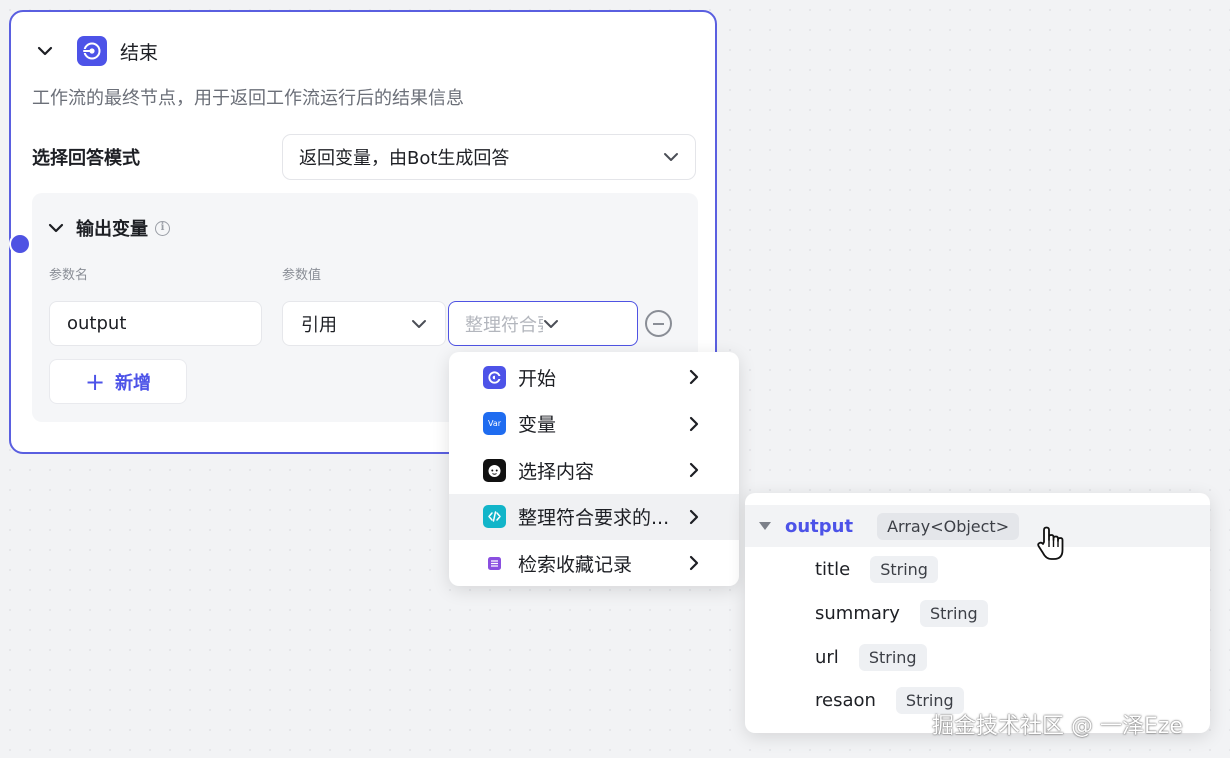 The image size is (1230, 758). I want to click on param-name-column-label: 参数名, so click(69, 275).